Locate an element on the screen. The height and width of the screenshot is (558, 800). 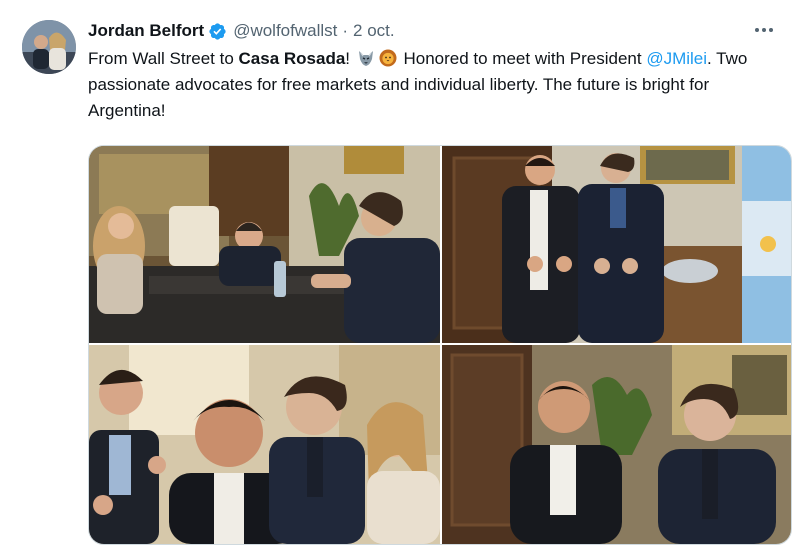
tweet-text-part2: ! is located at coordinates (350, 58).